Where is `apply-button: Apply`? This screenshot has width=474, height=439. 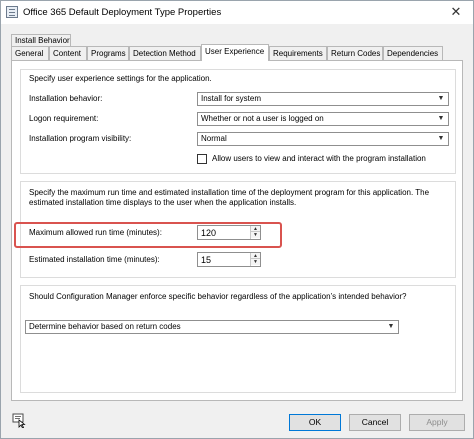
apply-button: Apply is located at coordinates (437, 422).